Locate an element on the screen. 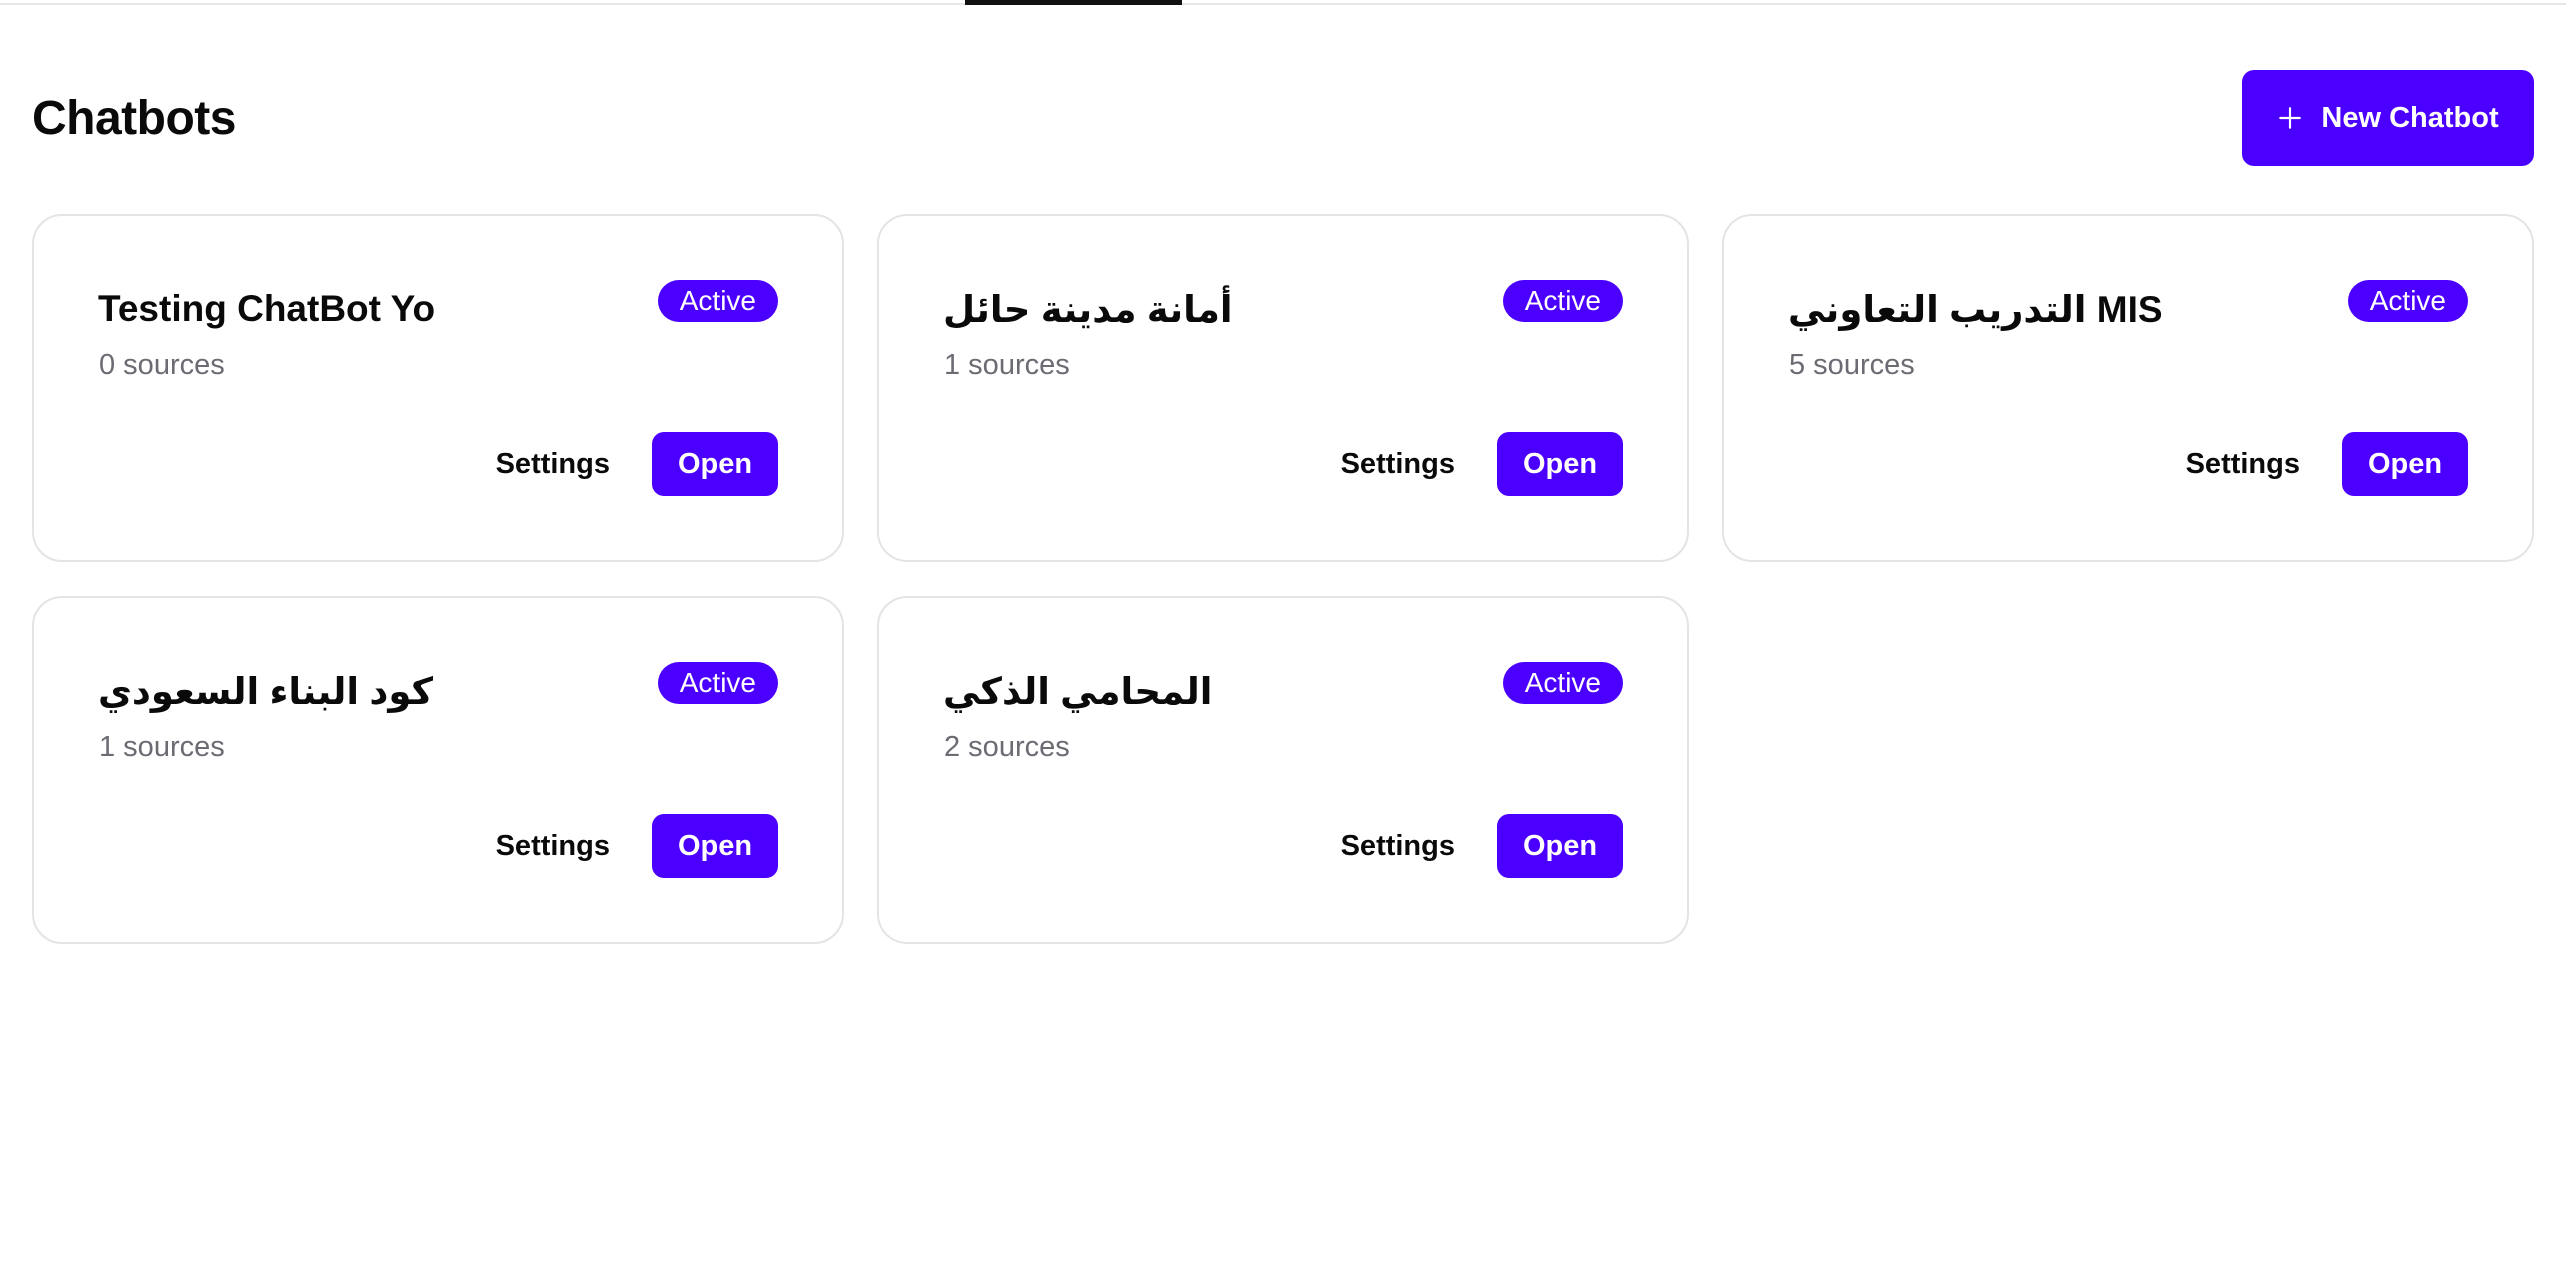  chatbot-name: التدريب التعاوني MIS is located at coordinates (1975, 309).